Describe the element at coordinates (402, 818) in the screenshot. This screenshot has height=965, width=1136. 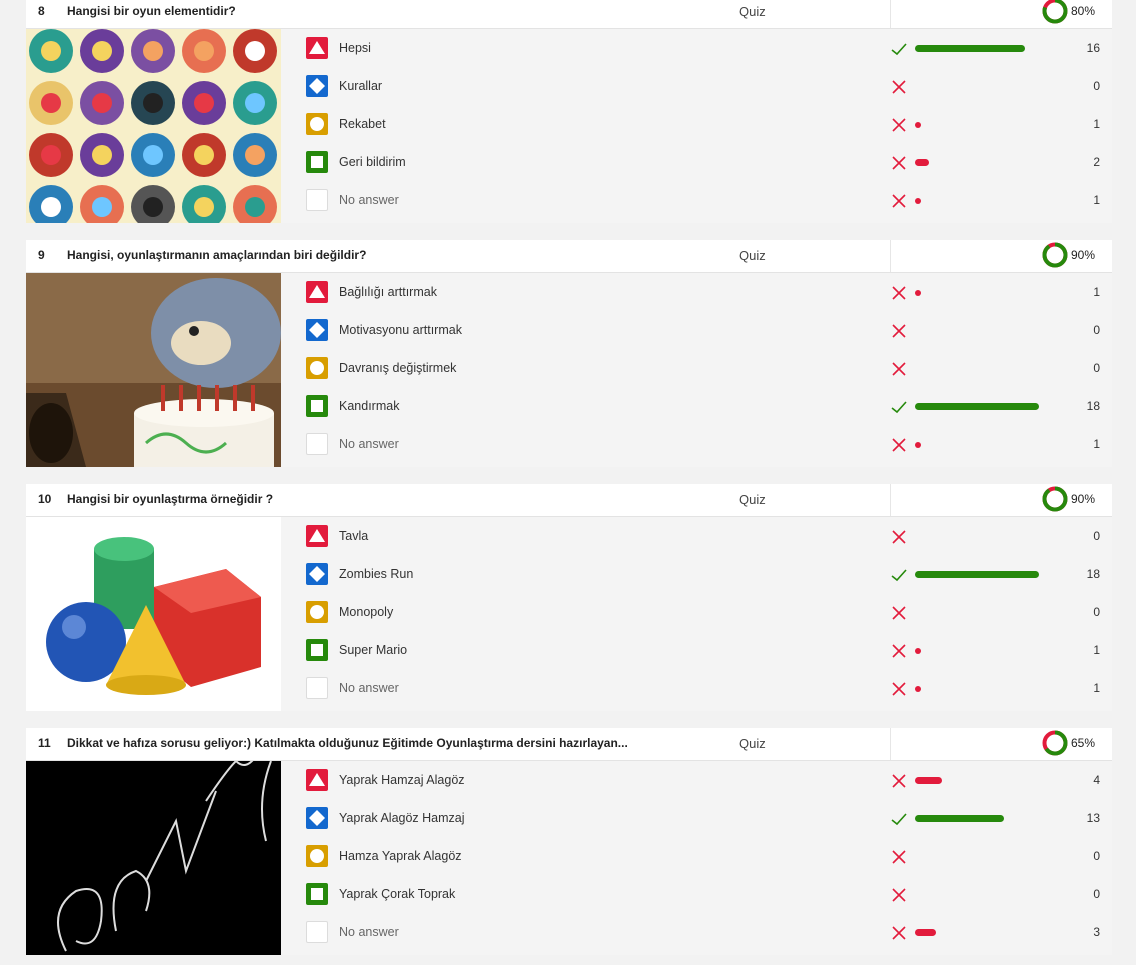
I see `answer-label: Yaprak Alagöz Hamzaj` at that location.